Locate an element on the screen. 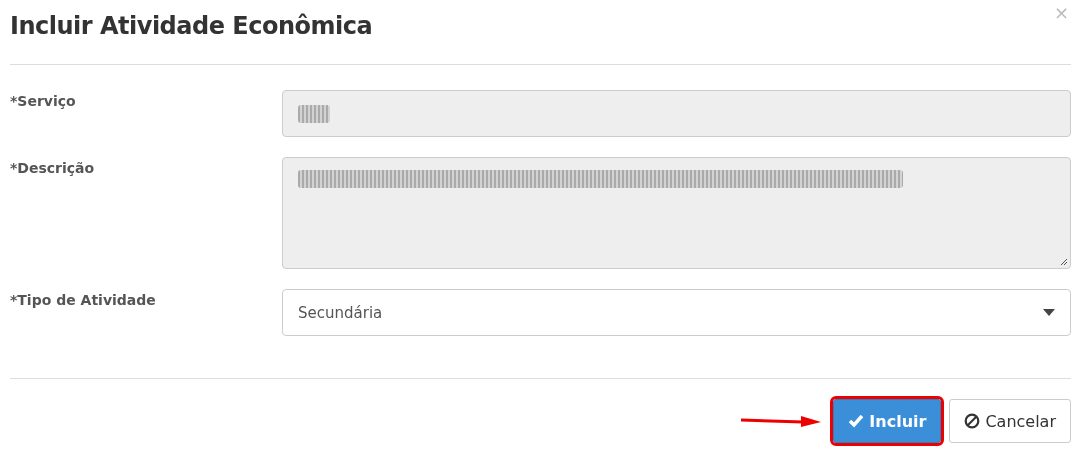  field-label: *Tipo de Atividade is located at coordinates (83, 300).